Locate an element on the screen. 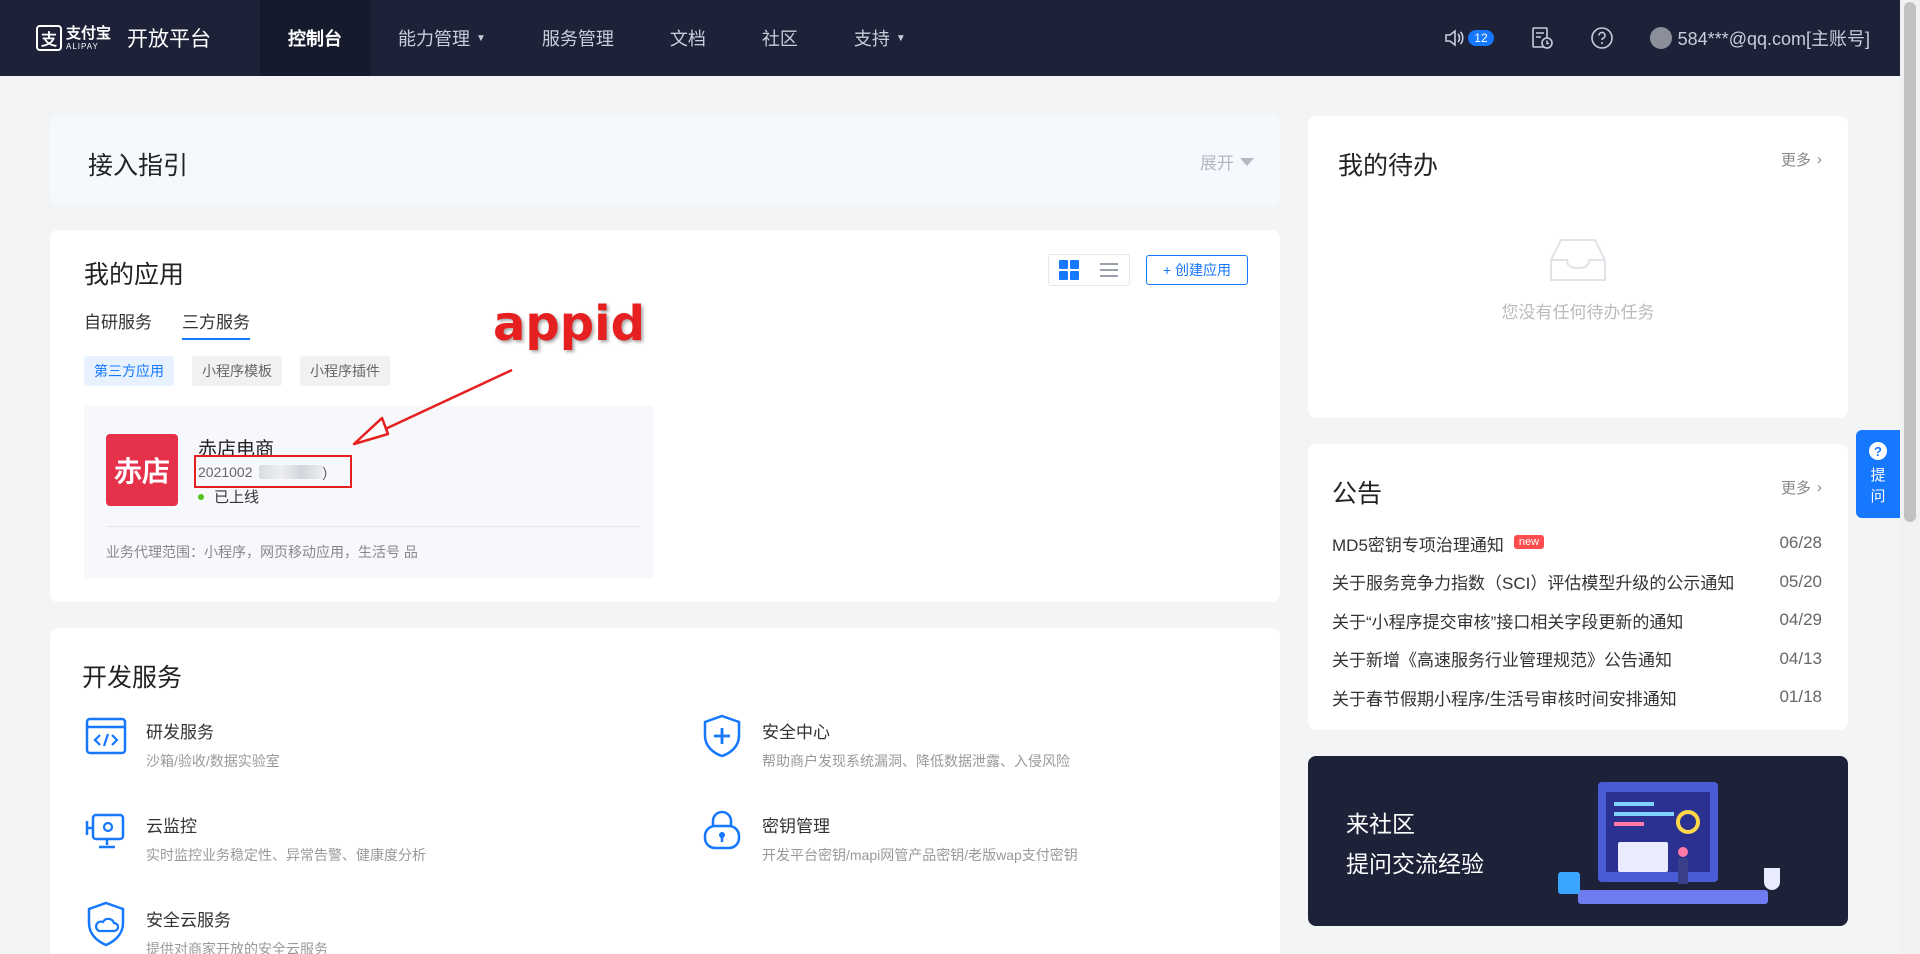 This screenshot has width=1920, height=954. list-view-button is located at coordinates (1109, 270).